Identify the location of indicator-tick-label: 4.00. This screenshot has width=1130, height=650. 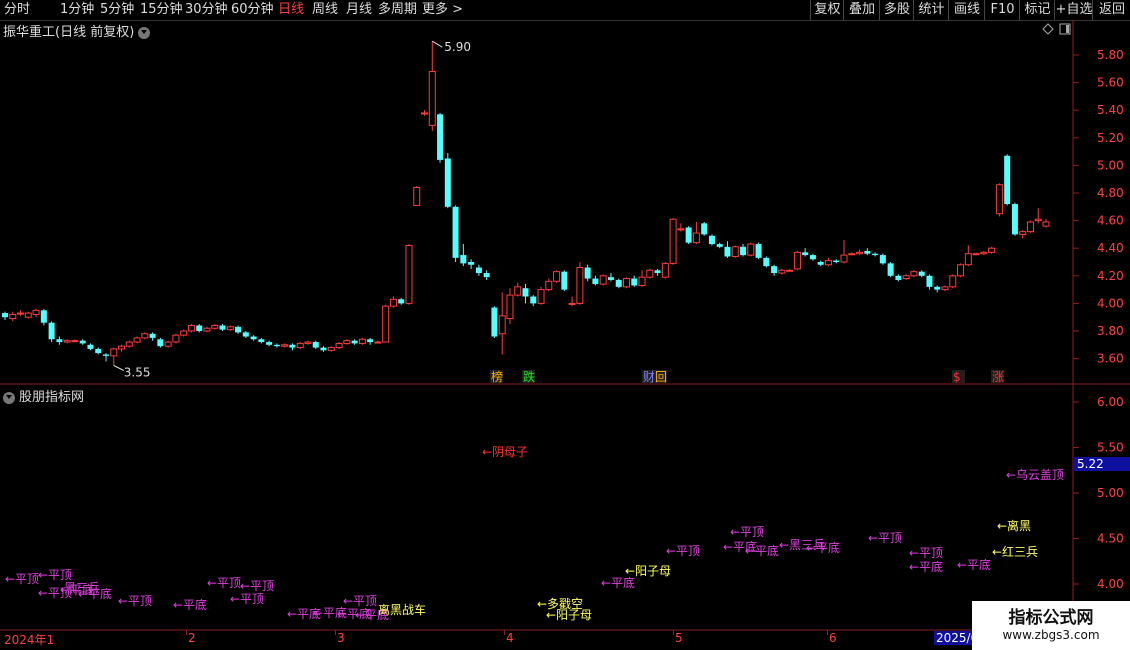
(1110, 584).